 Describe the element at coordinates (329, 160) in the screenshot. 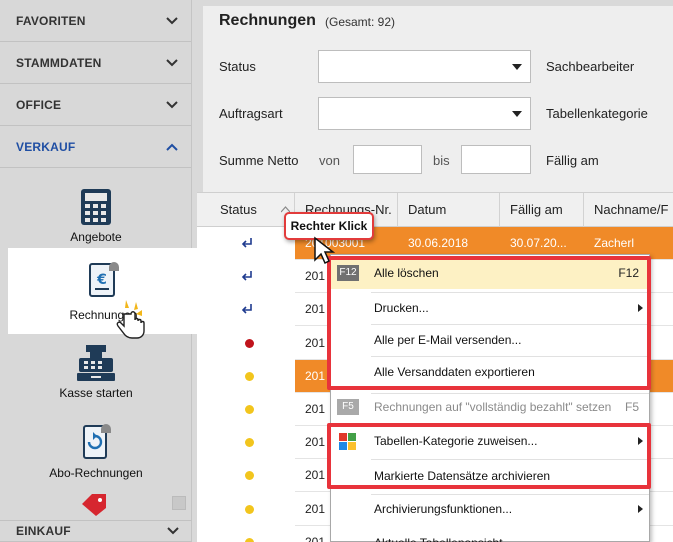

I see `von-label: von` at that location.